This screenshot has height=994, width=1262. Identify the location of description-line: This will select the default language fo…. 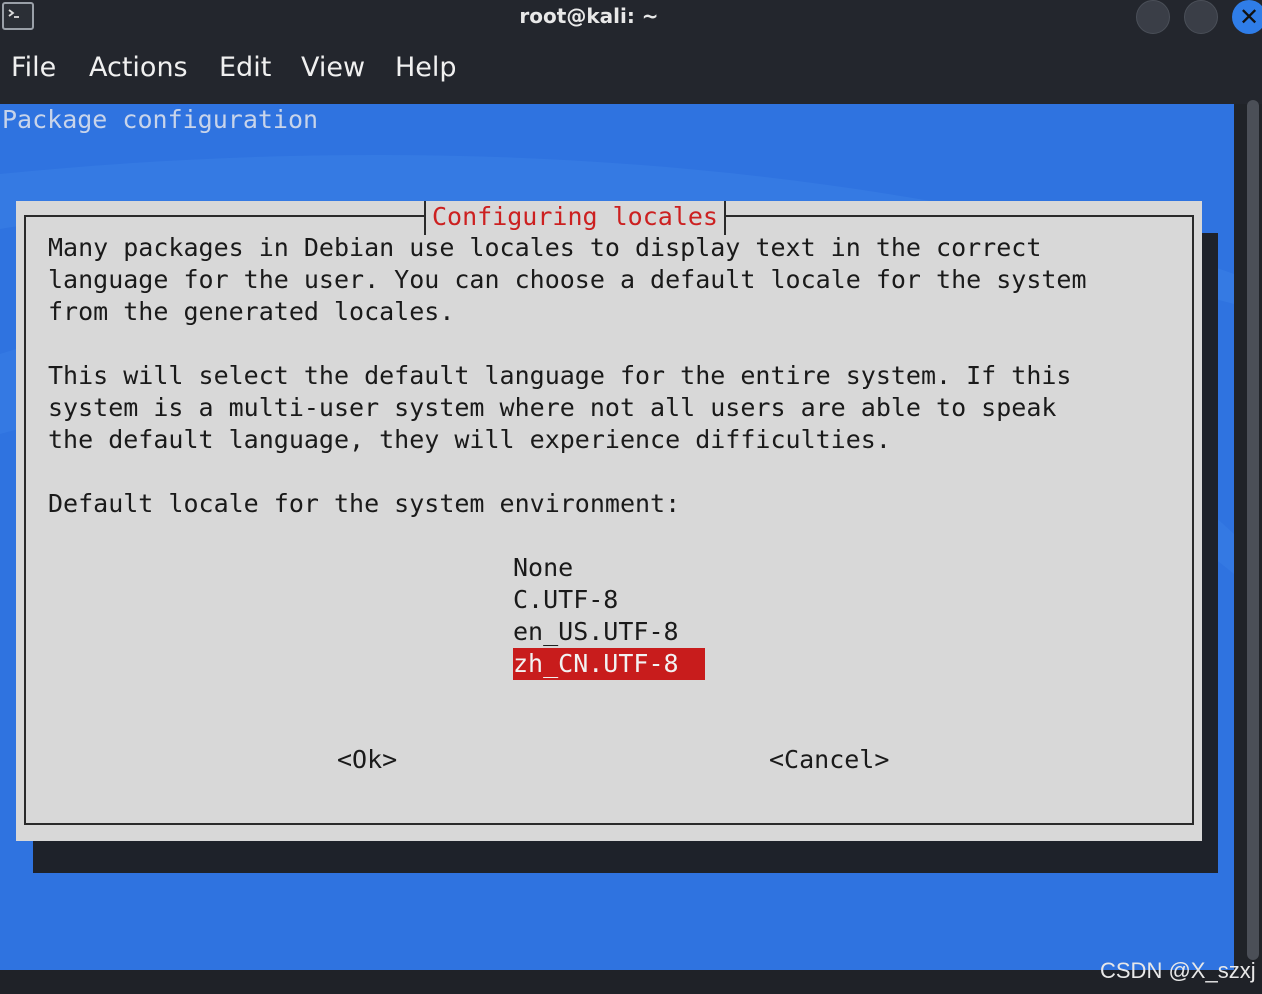
(560, 375).